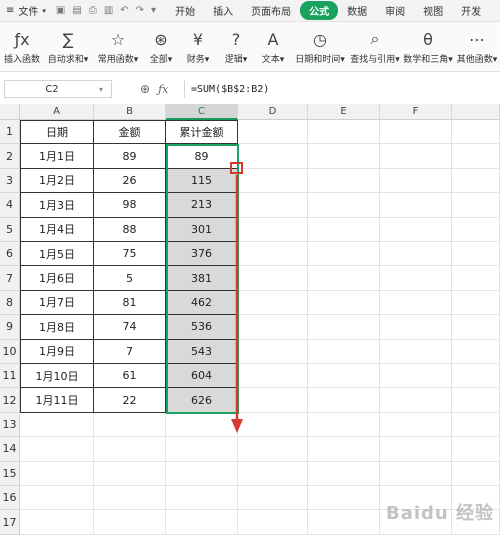 The height and width of the screenshot is (535, 500). I want to click on data-cell: 462, so click(202, 303).